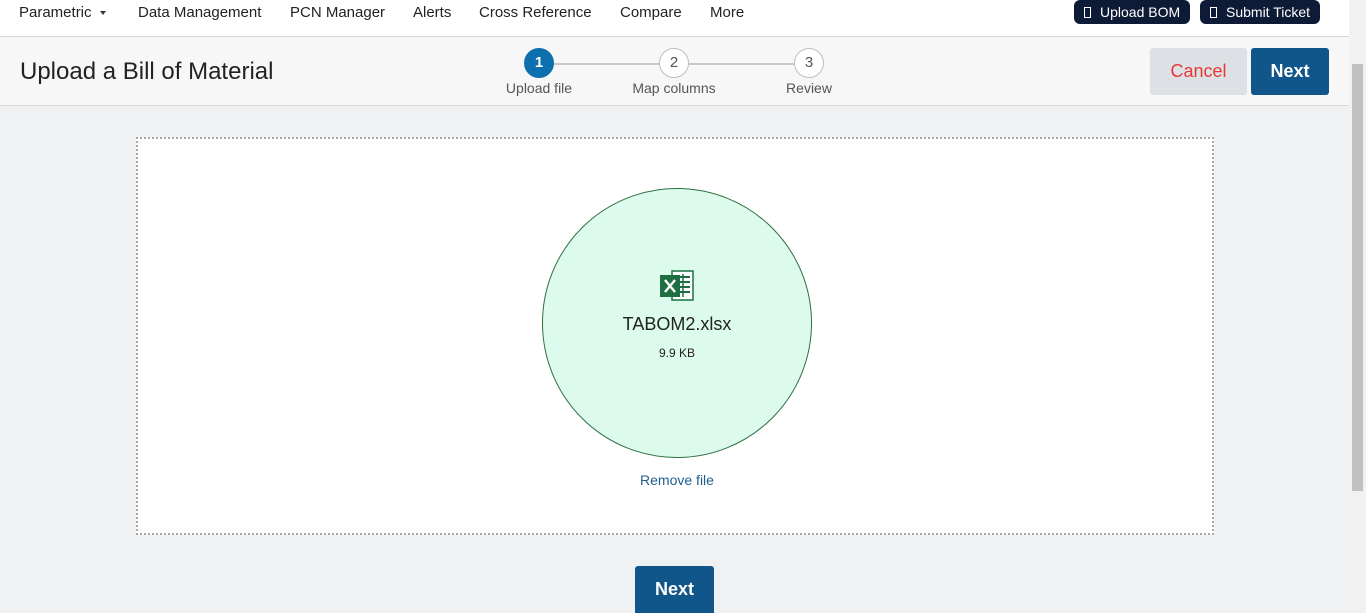 The width and height of the screenshot is (1366, 613). Describe the element at coordinates (432, 12) in the screenshot. I see `nav-item-alerts: Alerts` at that location.